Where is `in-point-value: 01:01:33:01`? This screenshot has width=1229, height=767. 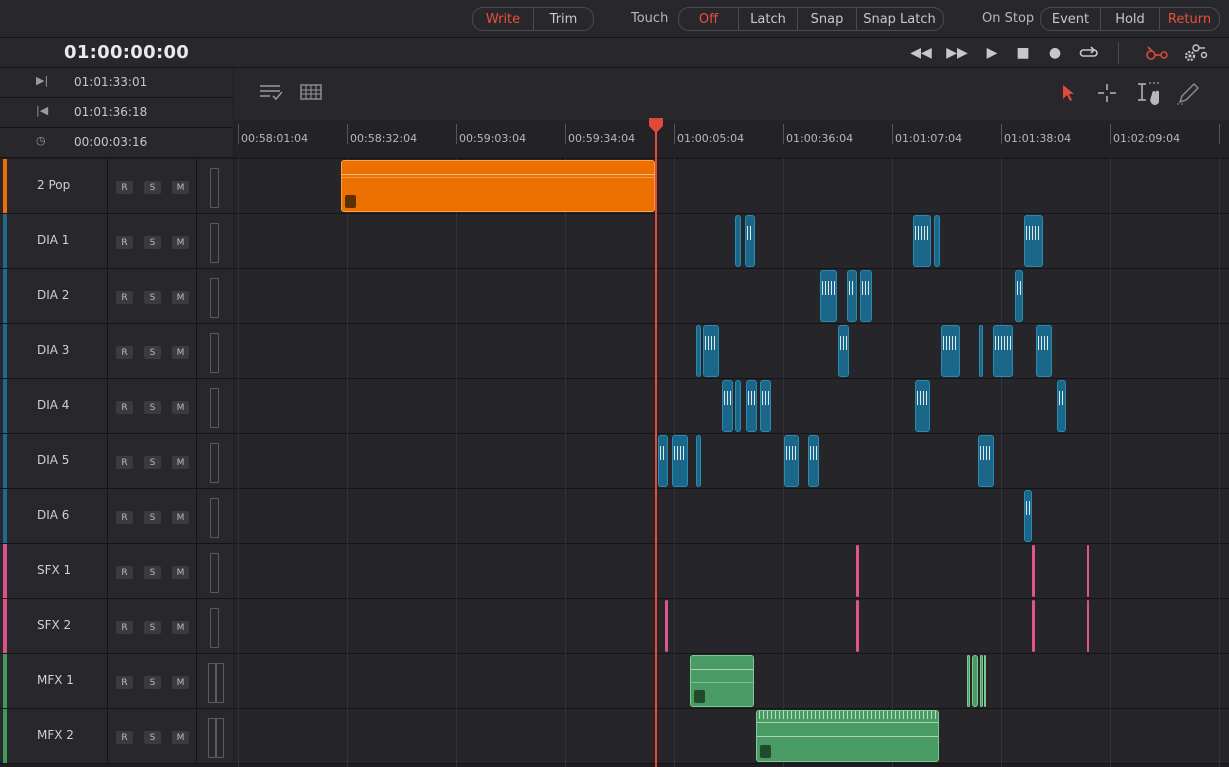 in-point-value: 01:01:33:01 is located at coordinates (110, 82).